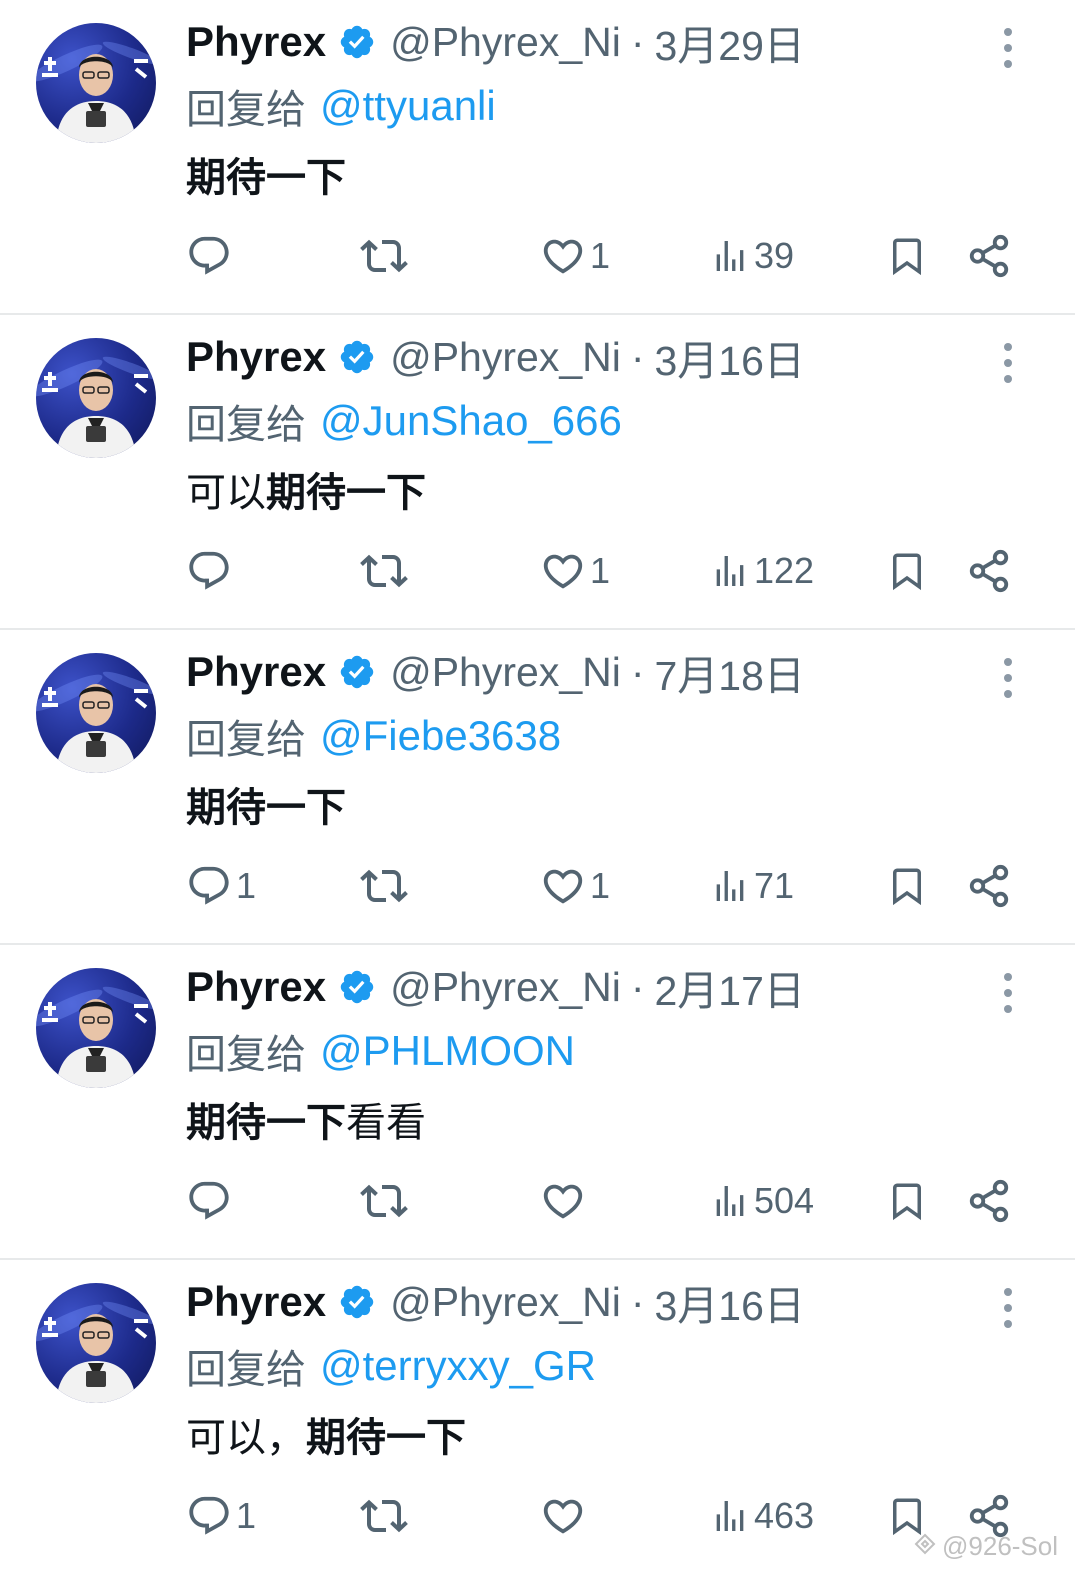 Image resolution: width=1075 pixels, height=1586 pixels. I want to click on reply-context: 回复给 @JunShao_666, so click(404, 421).